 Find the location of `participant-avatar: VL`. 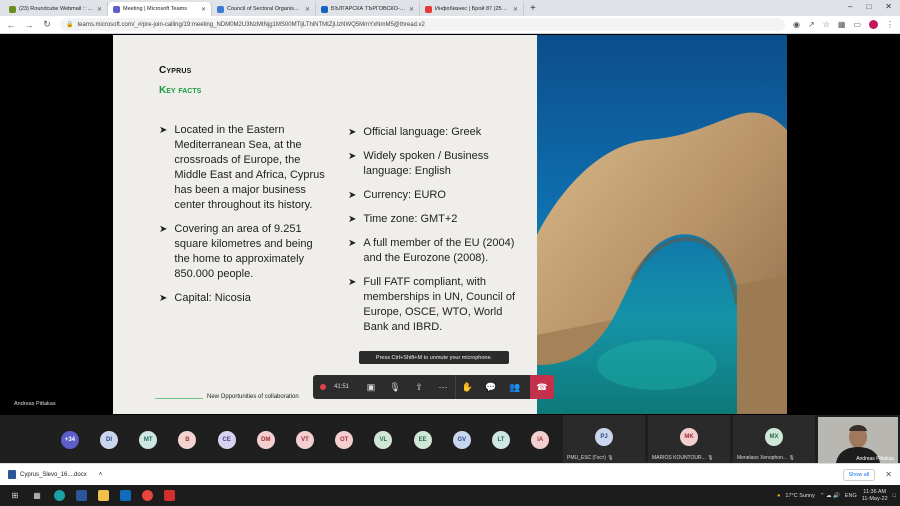

participant-avatar: VL is located at coordinates (383, 440).